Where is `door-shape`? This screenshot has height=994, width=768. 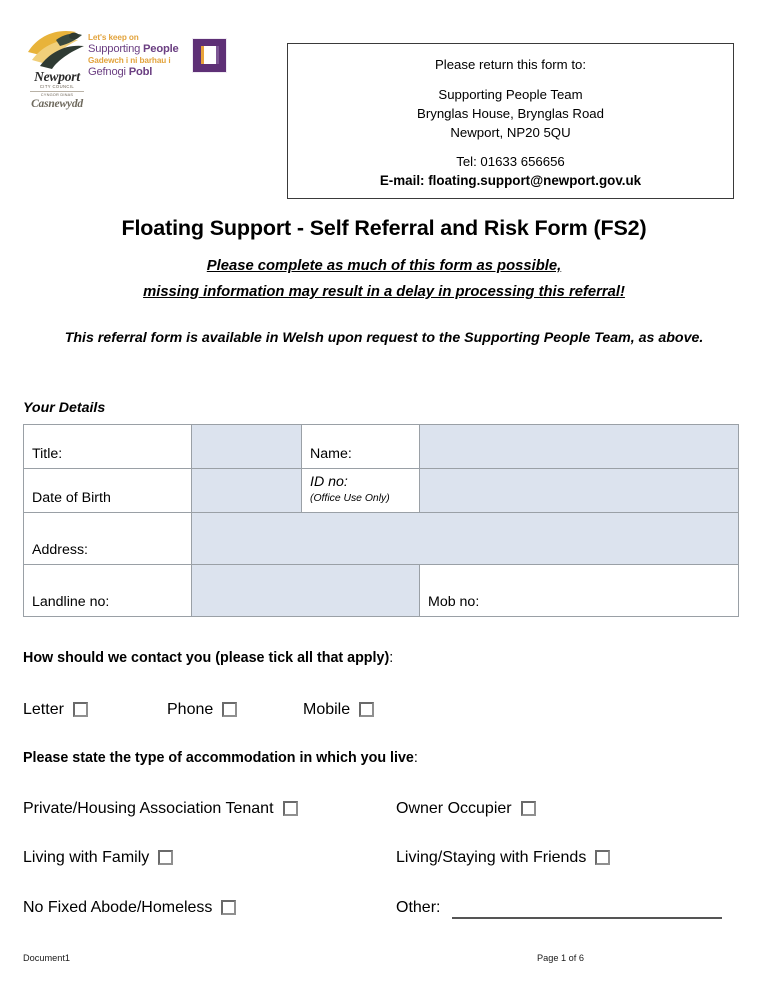
door-shape is located at coordinates (208, 55).